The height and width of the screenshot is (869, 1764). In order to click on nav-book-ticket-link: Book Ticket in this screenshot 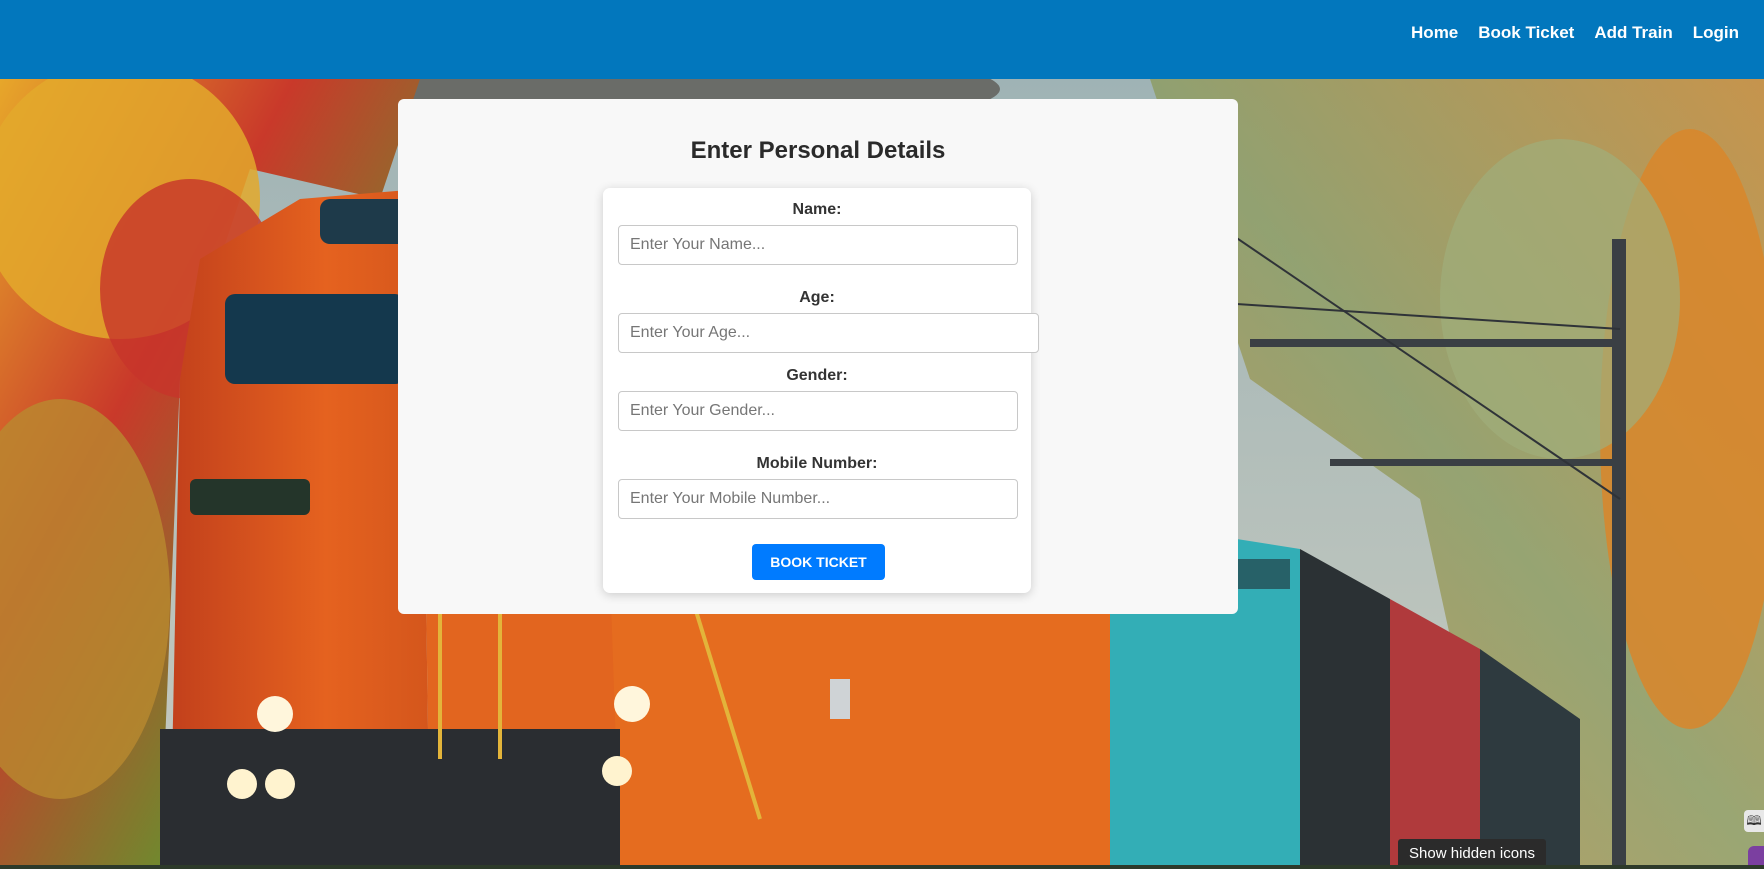, I will do `click(1526, 33)`.